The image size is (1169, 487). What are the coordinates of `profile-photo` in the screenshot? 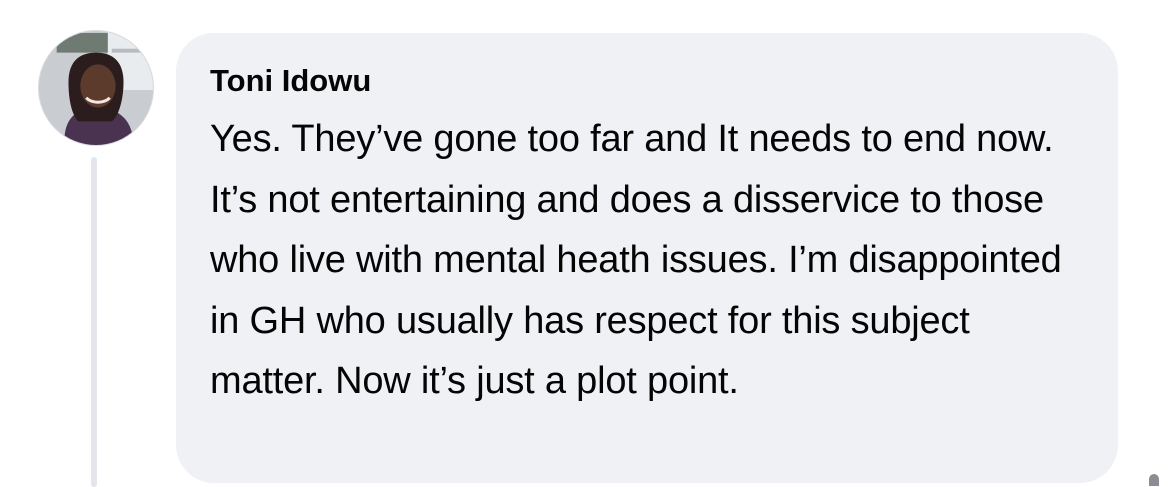 It's located at (96, 88).